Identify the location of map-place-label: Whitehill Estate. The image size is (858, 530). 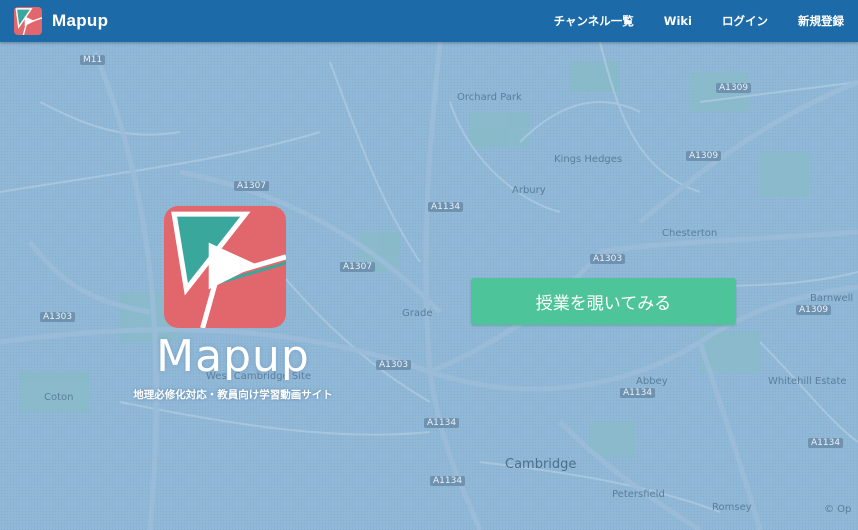
(807, 381).